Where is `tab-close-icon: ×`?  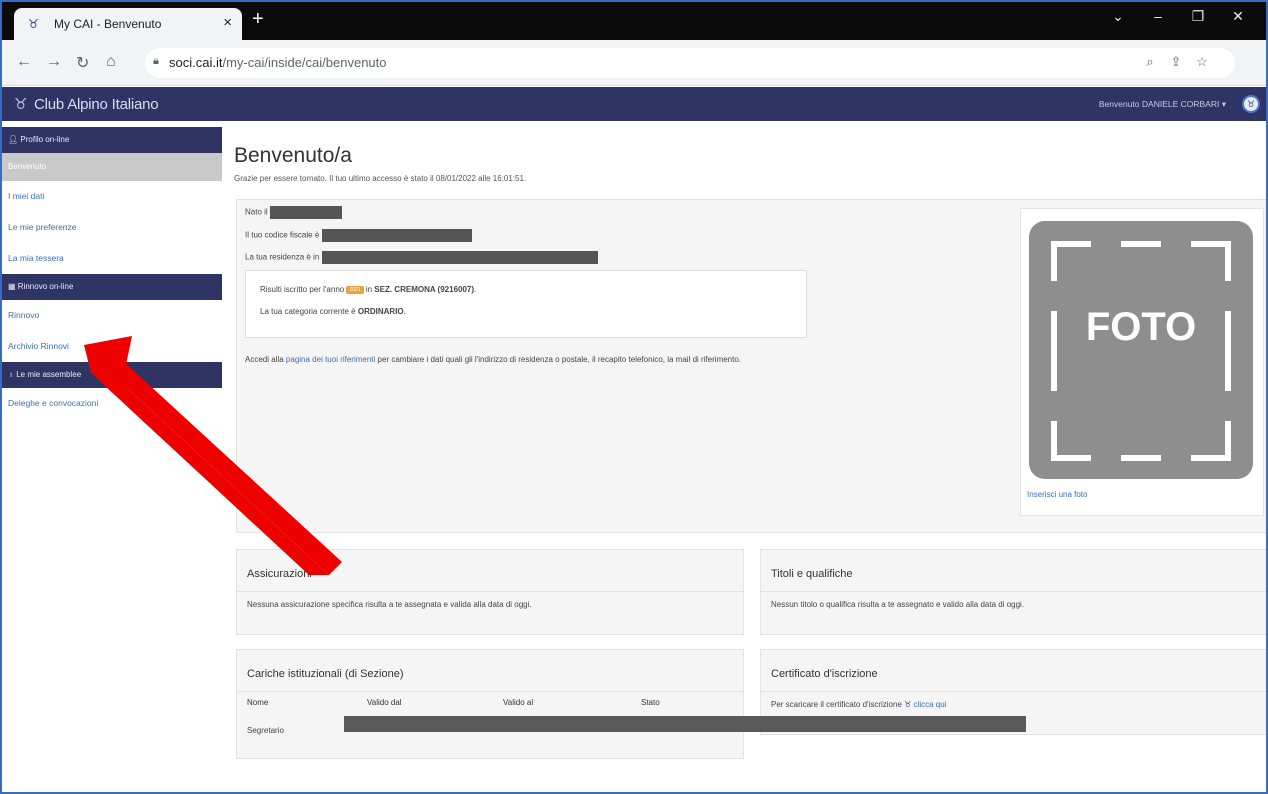 tab-close-icon: × is located at coordinates (227, 22).